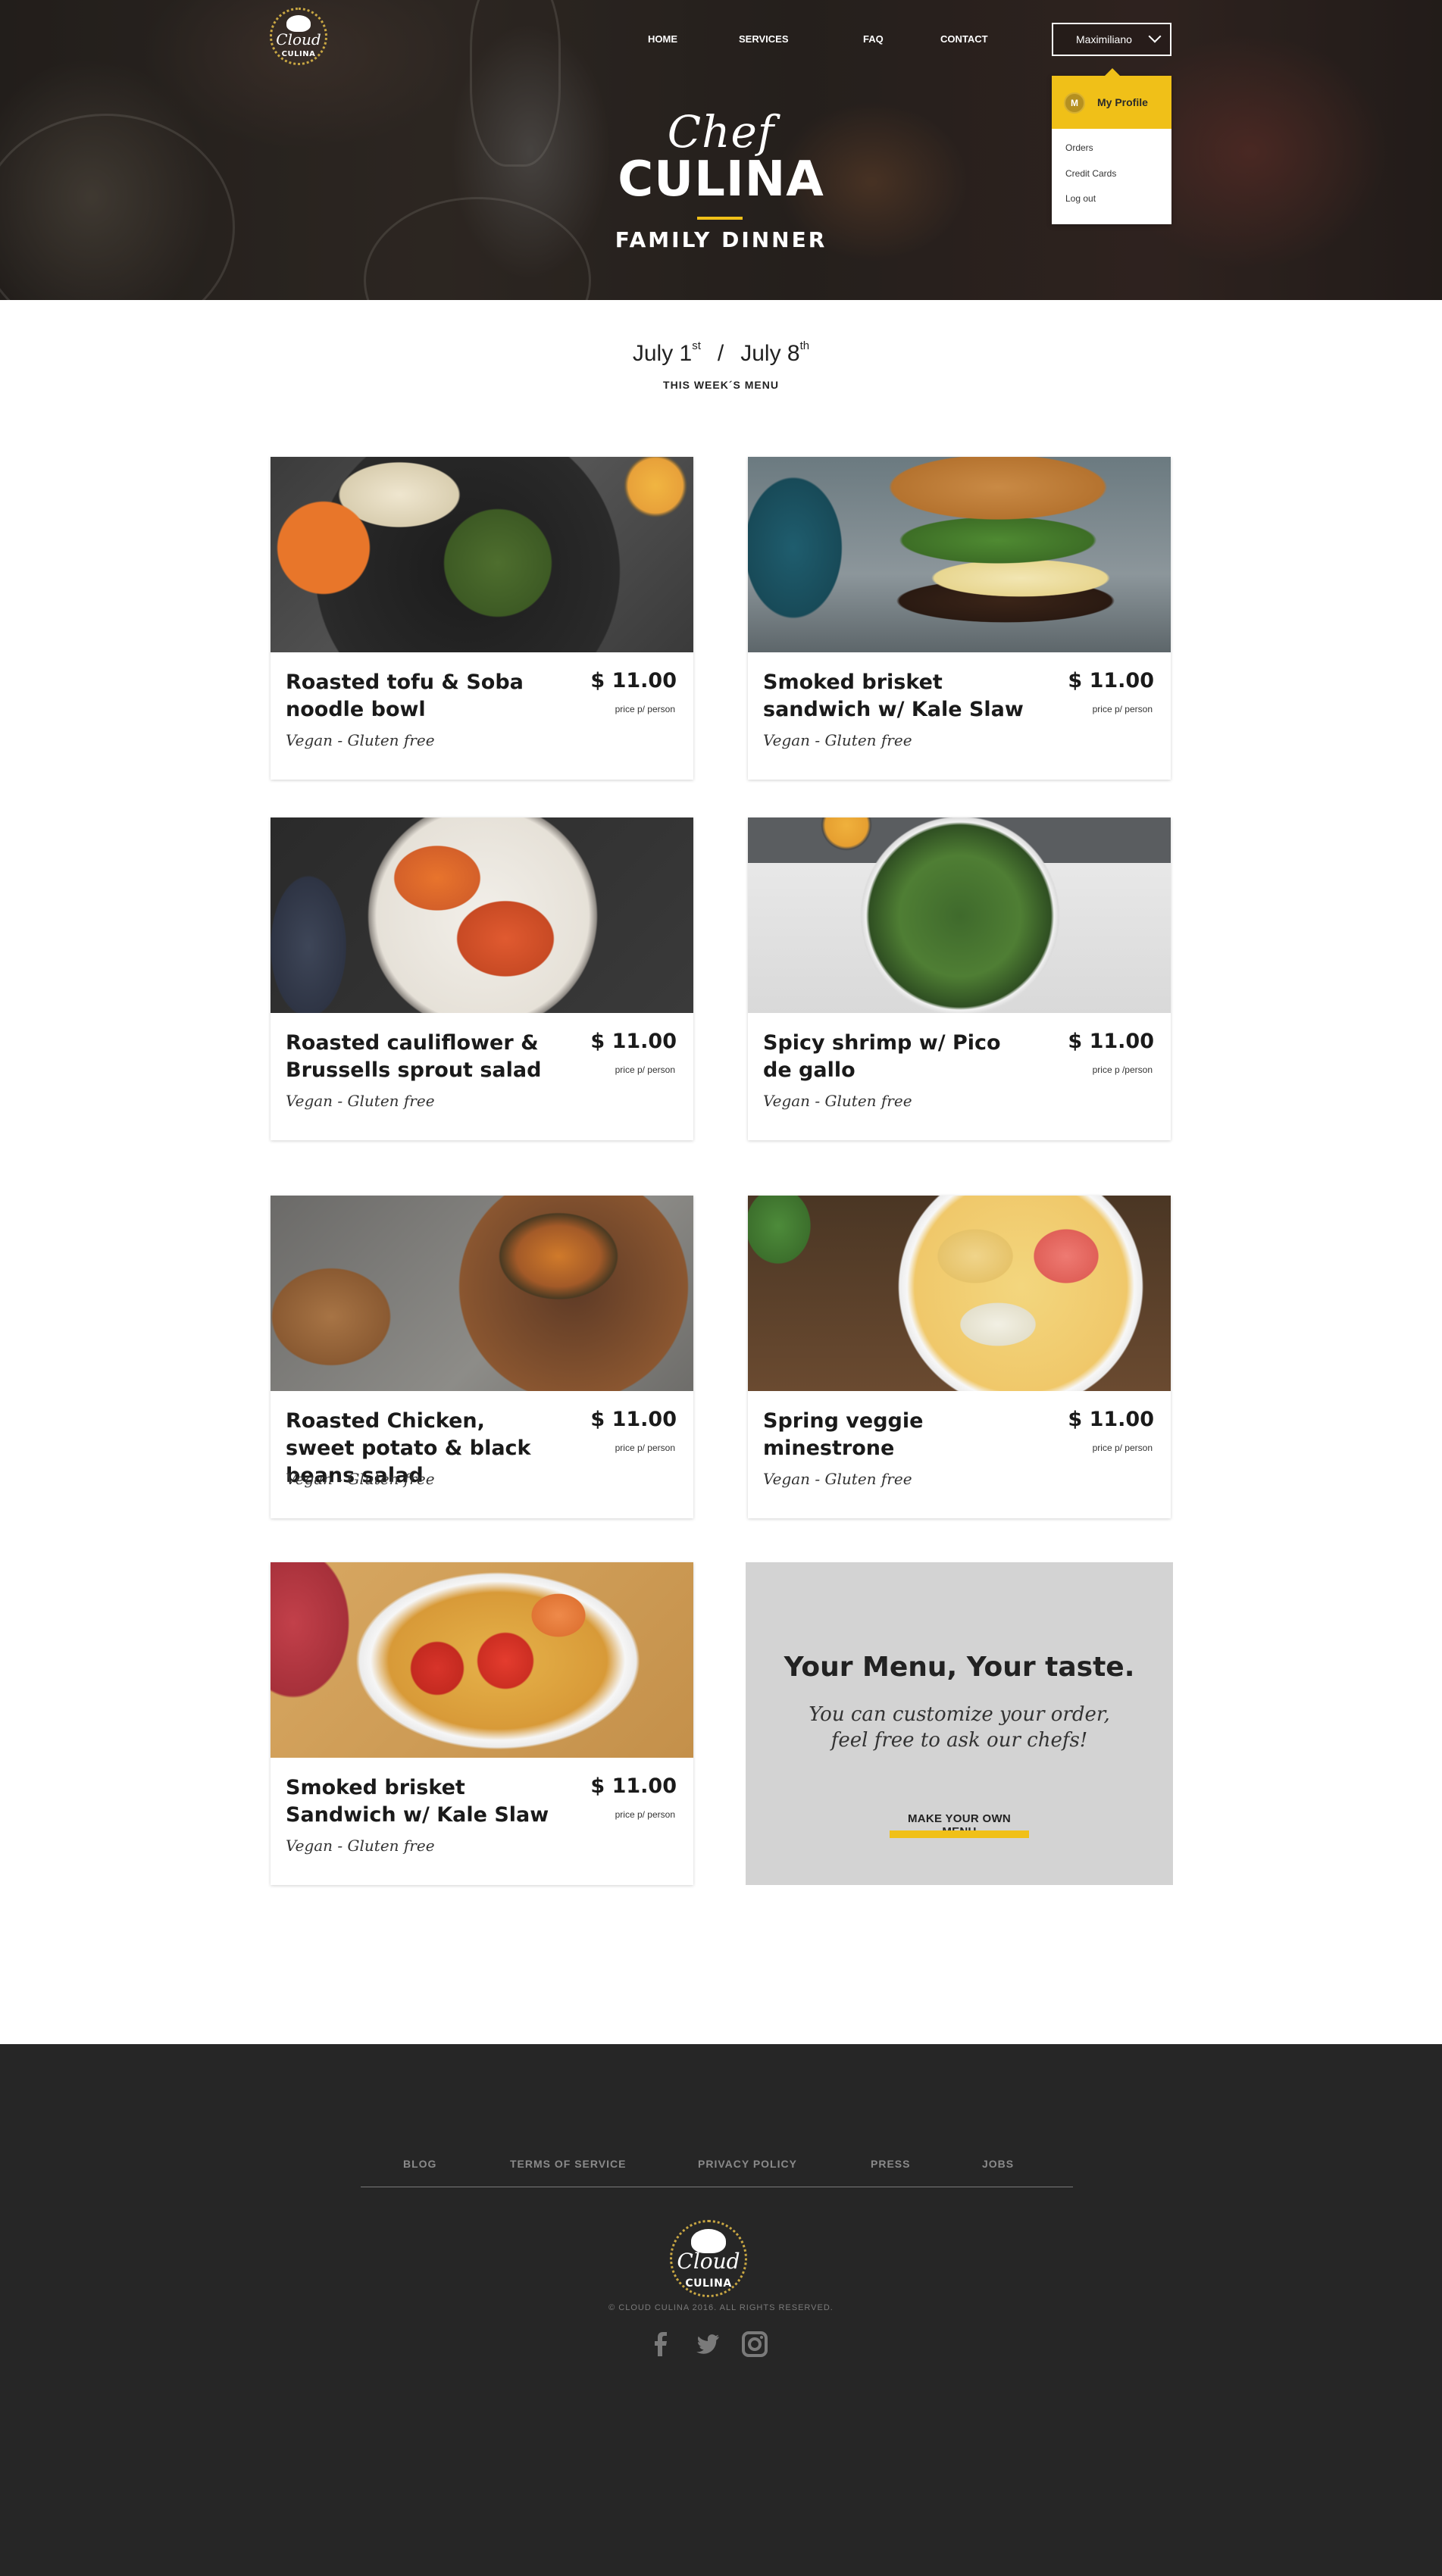 Image resolution: width=1442 pixels, height=2576 pixels. Describe the element at coordinates (1122, 1069) in the screenshot. I see `price-unit: price p /person` at that location.